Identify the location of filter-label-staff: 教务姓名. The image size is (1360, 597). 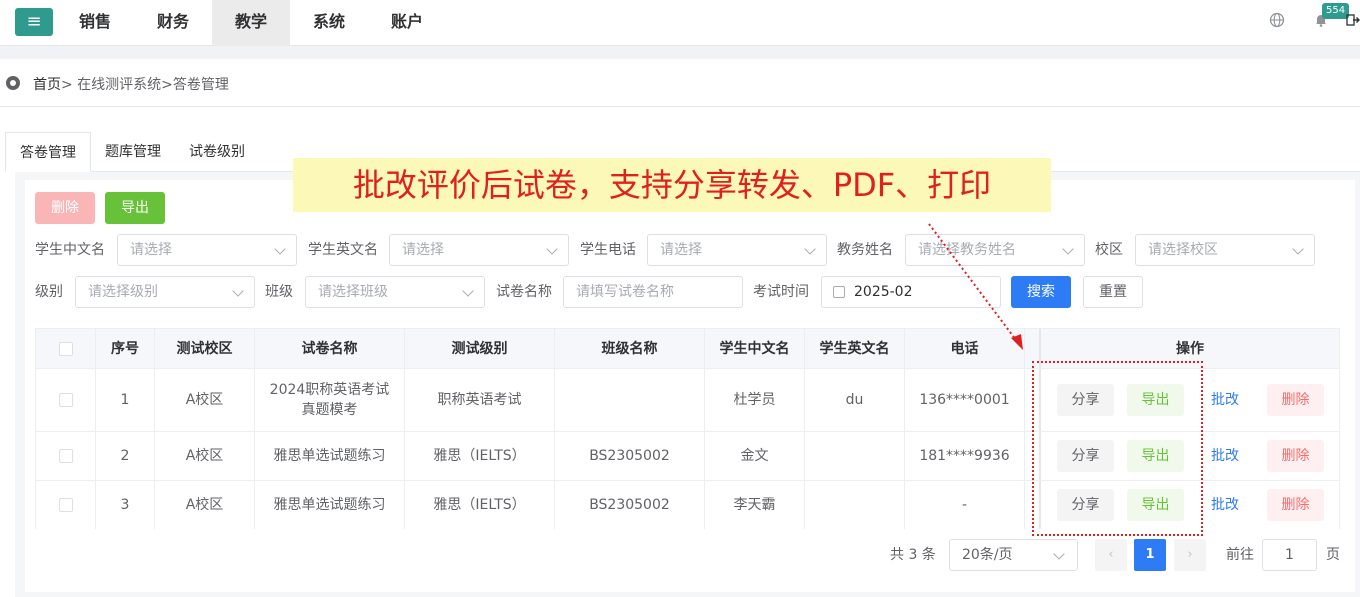
(865, 250).